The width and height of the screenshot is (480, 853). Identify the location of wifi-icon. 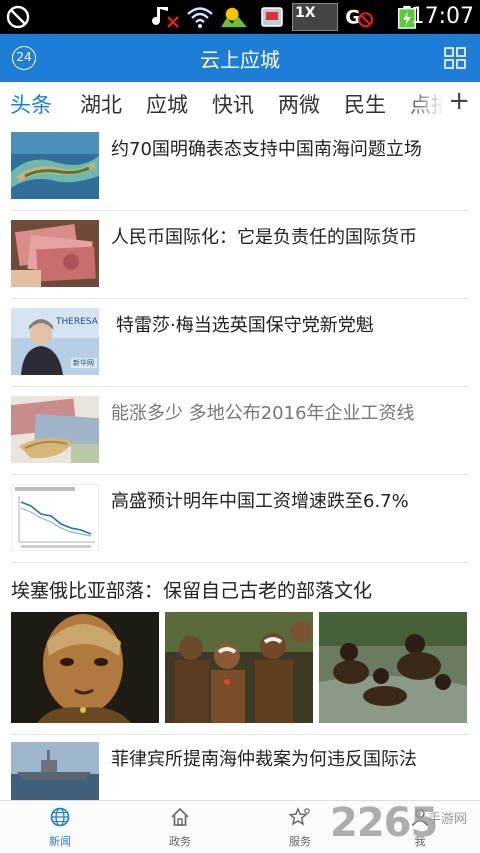
(200, 17).